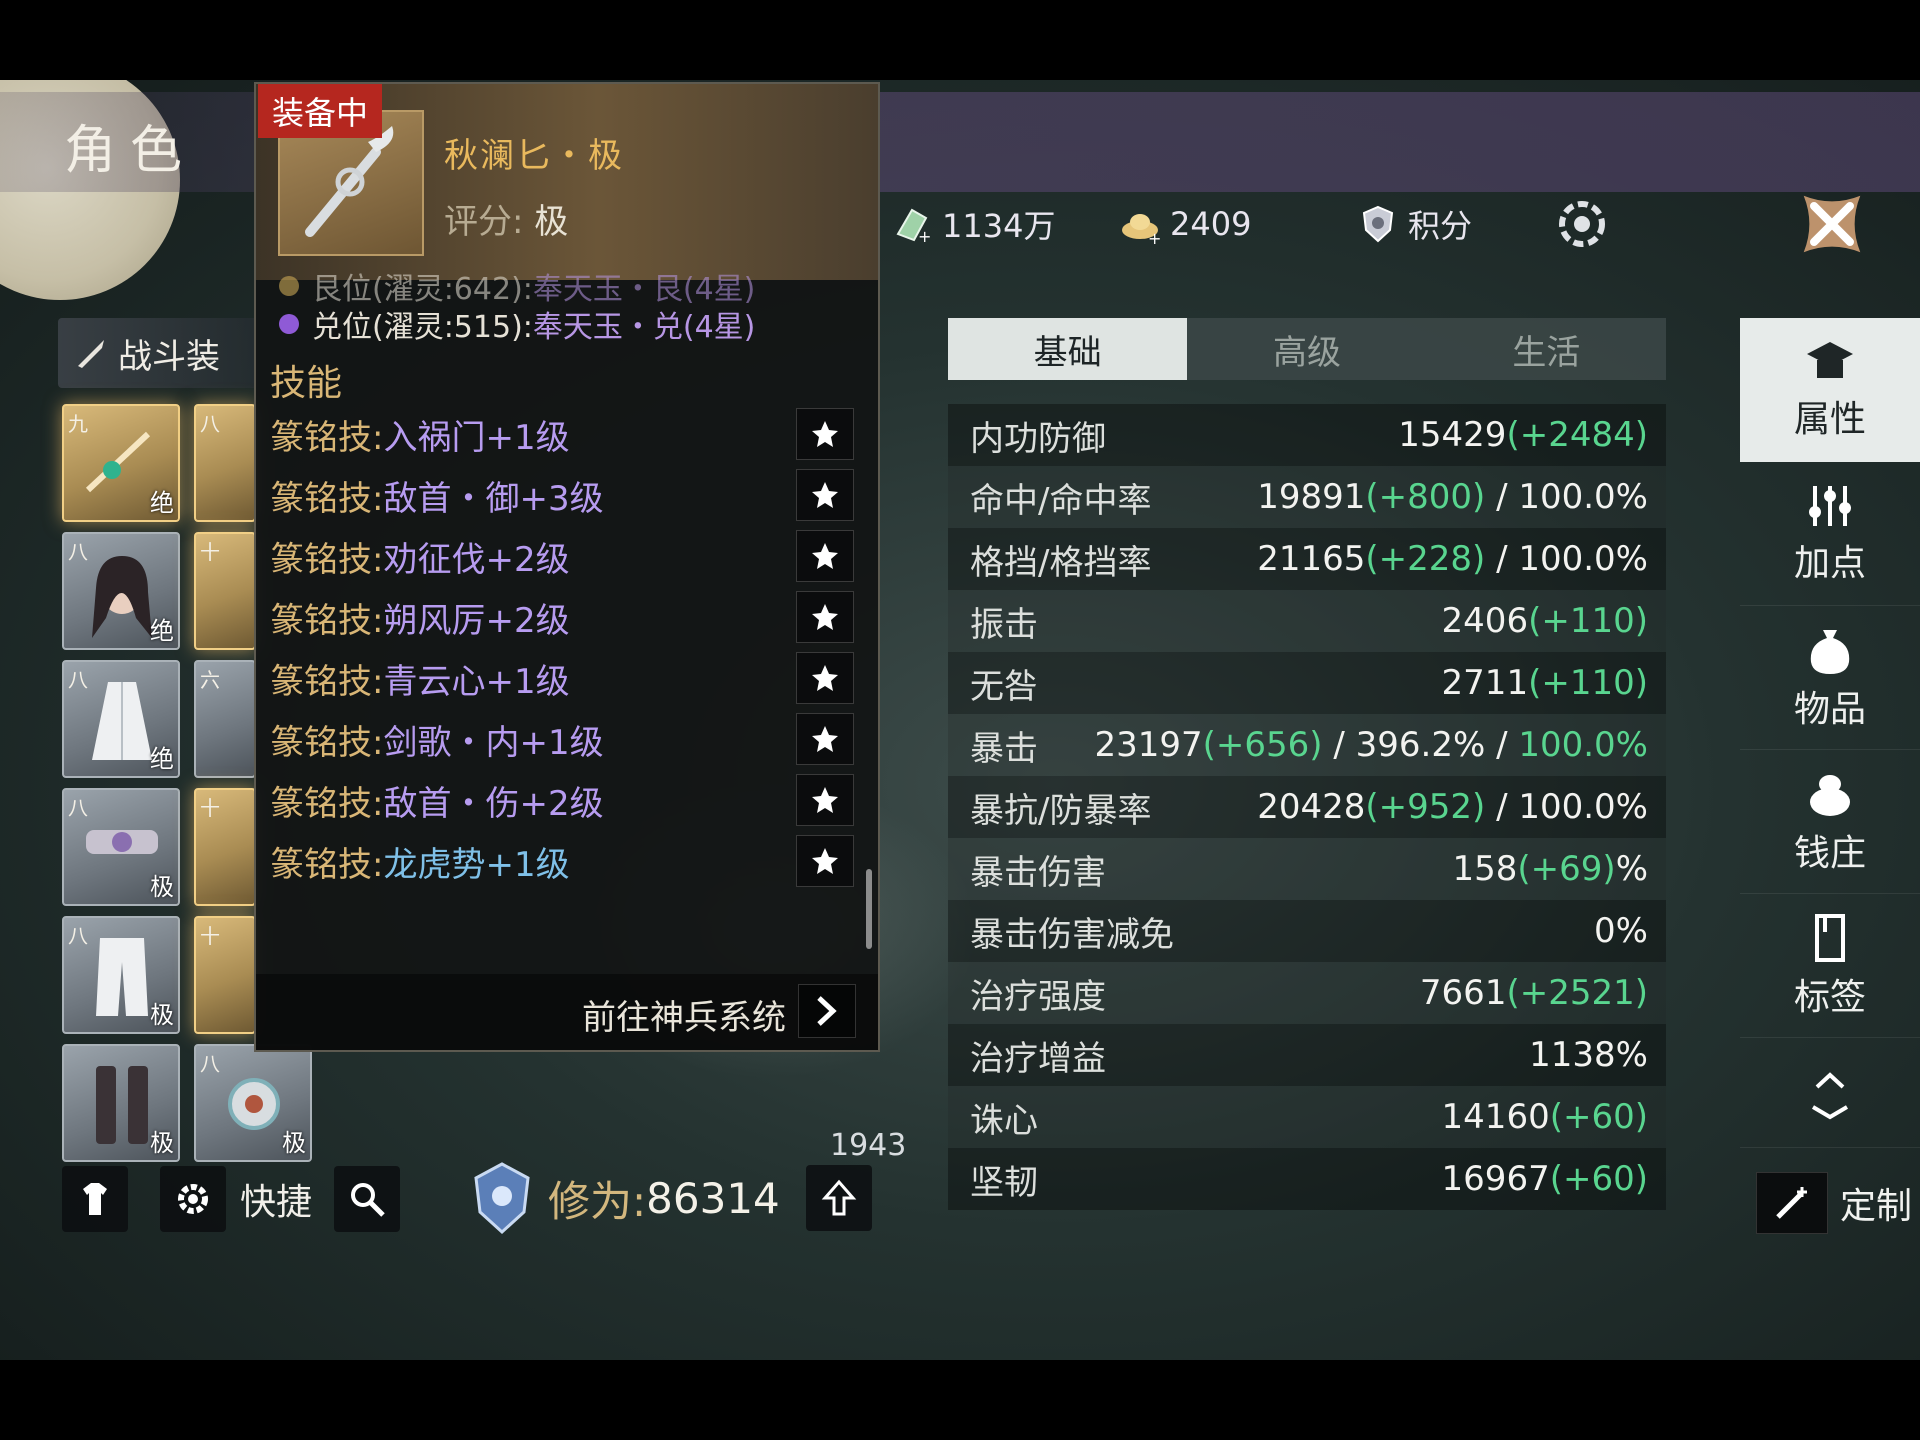 The image size is (1920, 1440). What do you see at coordinates (1830, 390) in the screenshot?
I see `nav-attributes: 属性` at bounding box center [1830, 390].